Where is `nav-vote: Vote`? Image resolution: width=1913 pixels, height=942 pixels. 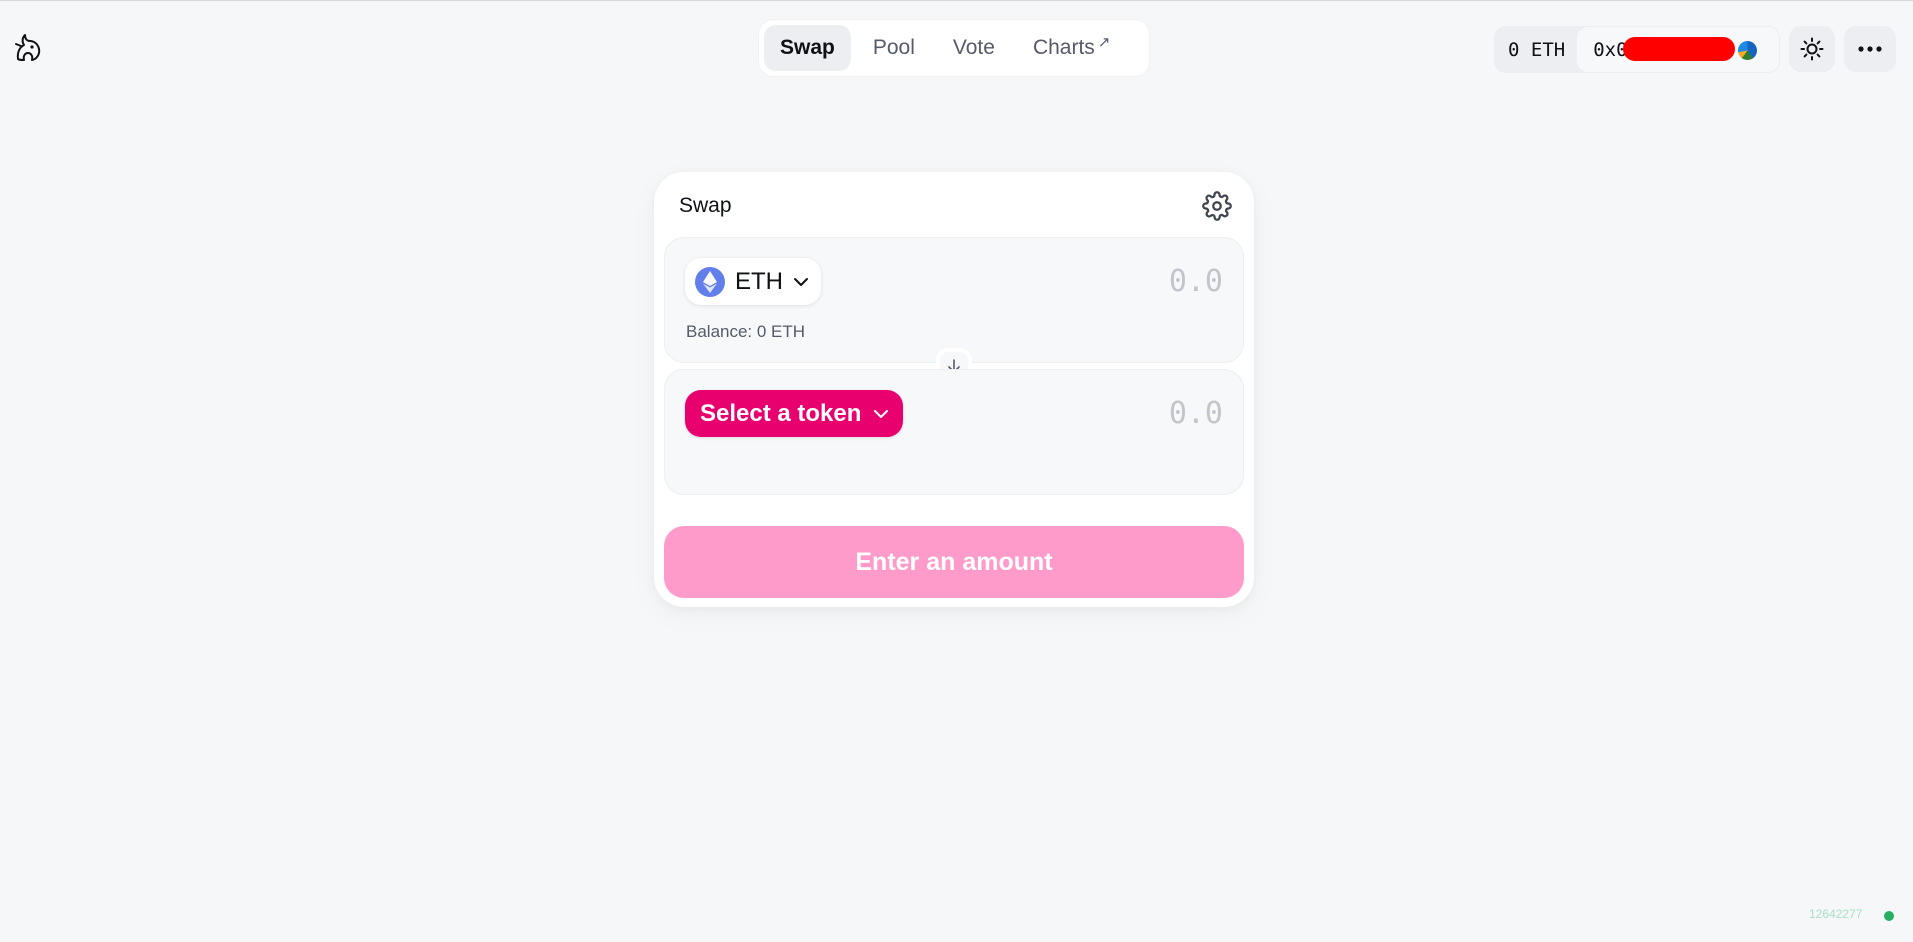
nav-vote: Vote is located at coordinates (974, 48).